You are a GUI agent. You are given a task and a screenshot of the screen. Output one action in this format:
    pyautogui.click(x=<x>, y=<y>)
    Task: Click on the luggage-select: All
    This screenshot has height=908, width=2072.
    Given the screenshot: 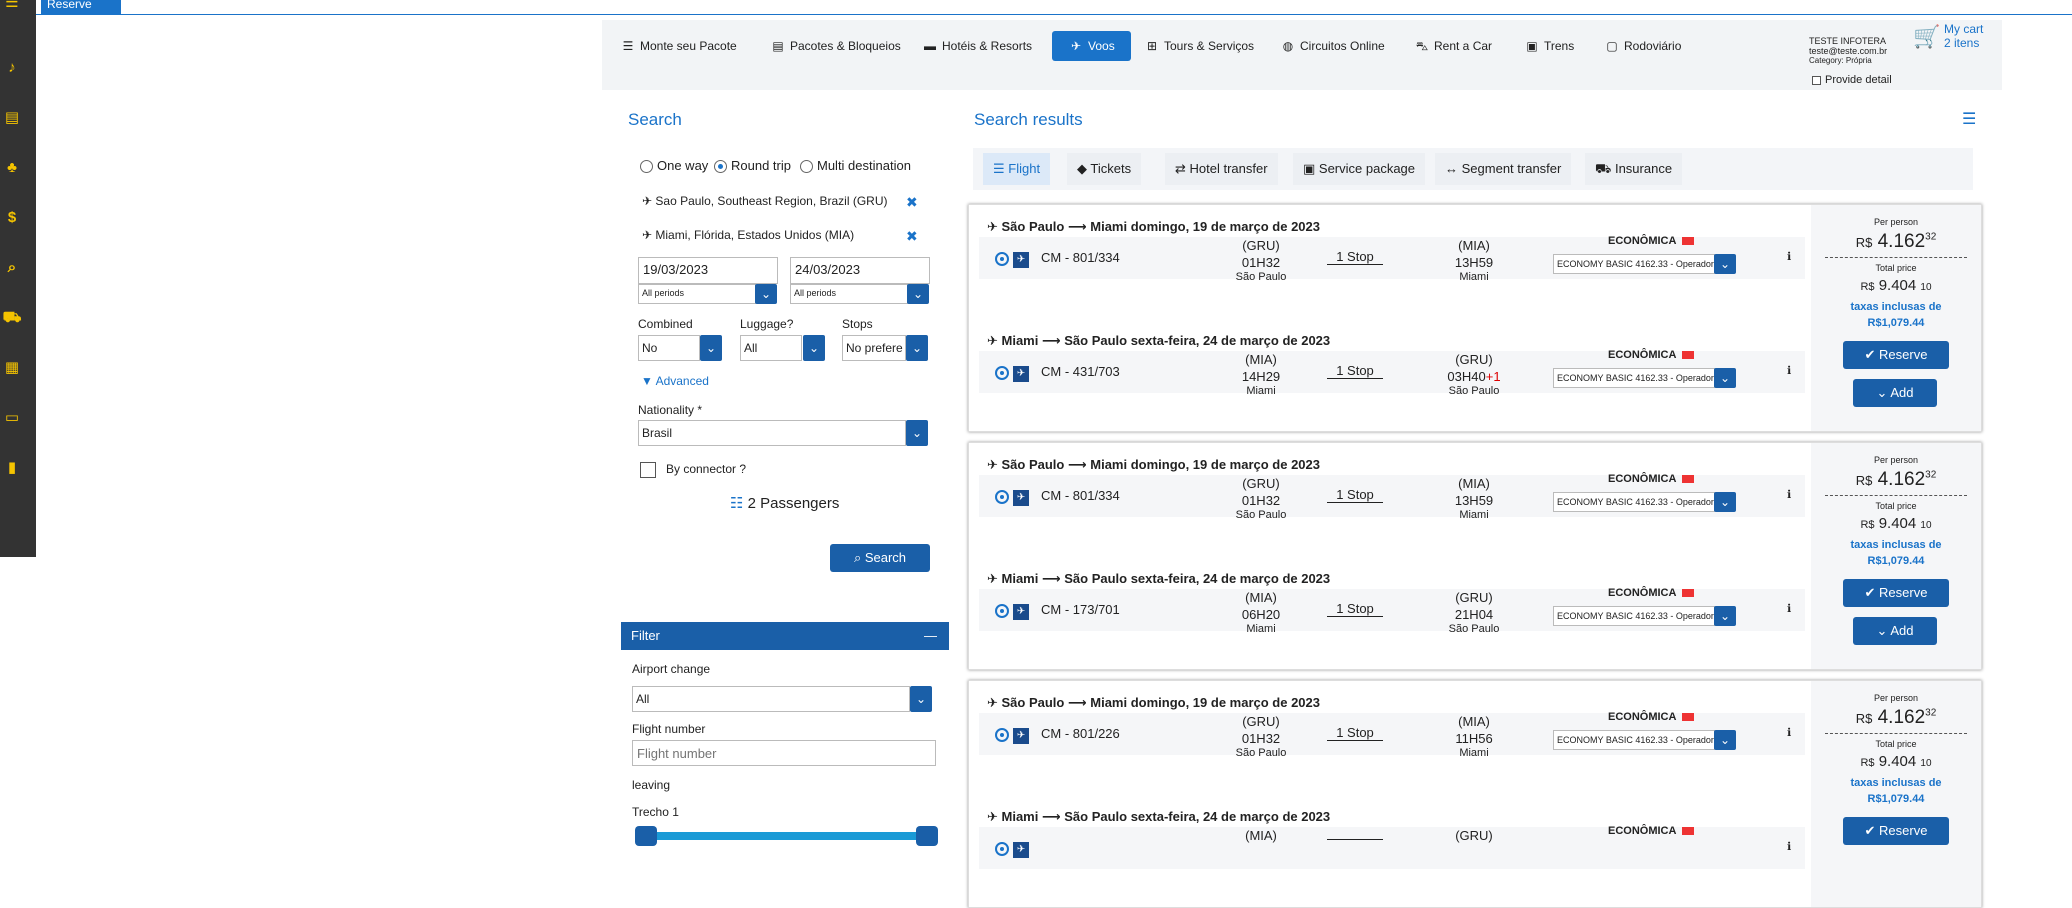 What is the action you would take?
    pyautogui.click(x=771, y=348)
    